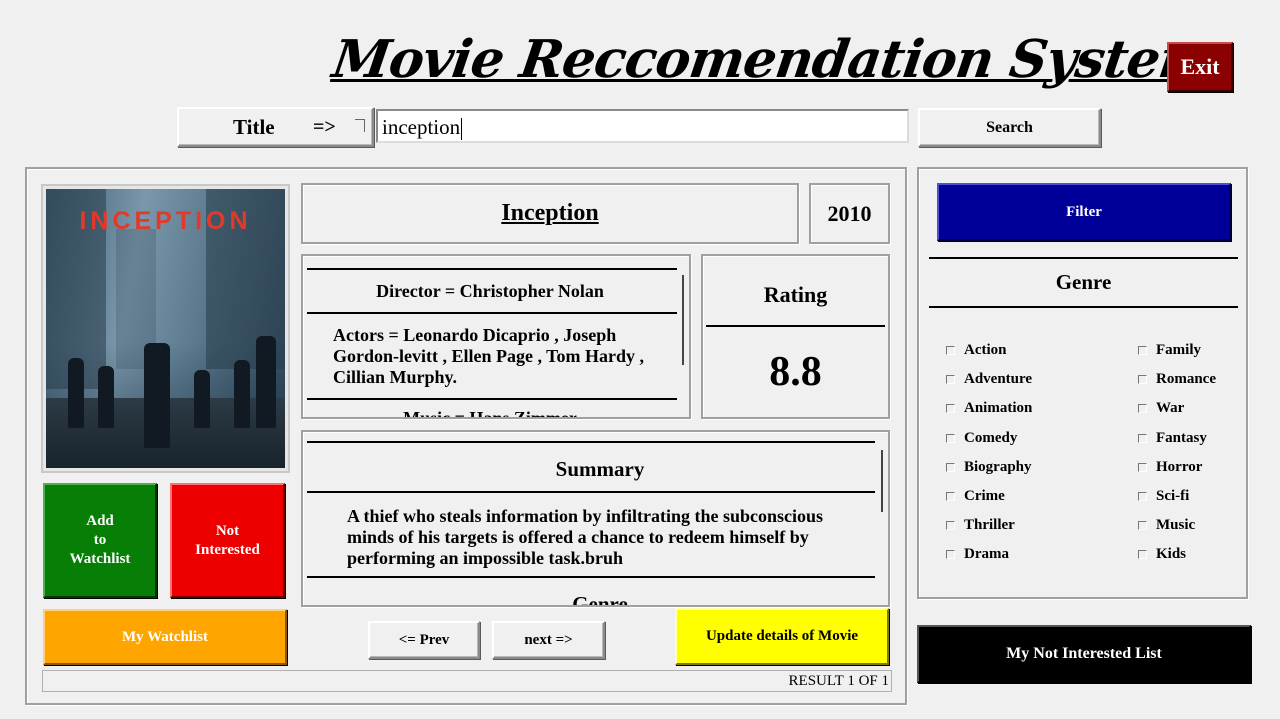 Image resolution: width=1280 pixels, height=719 pixels. I want to click on not-interested-list-button: My Not Interested List, so click(1084, 654).